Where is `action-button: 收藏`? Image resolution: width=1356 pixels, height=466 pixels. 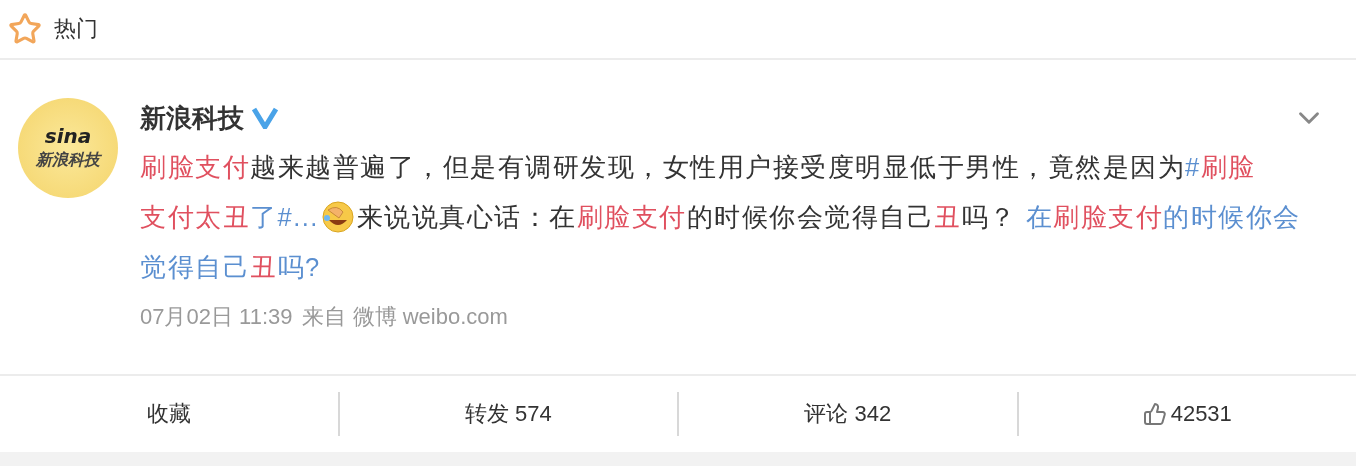
action-button: 收藏 is located at coordinates (169, 414).